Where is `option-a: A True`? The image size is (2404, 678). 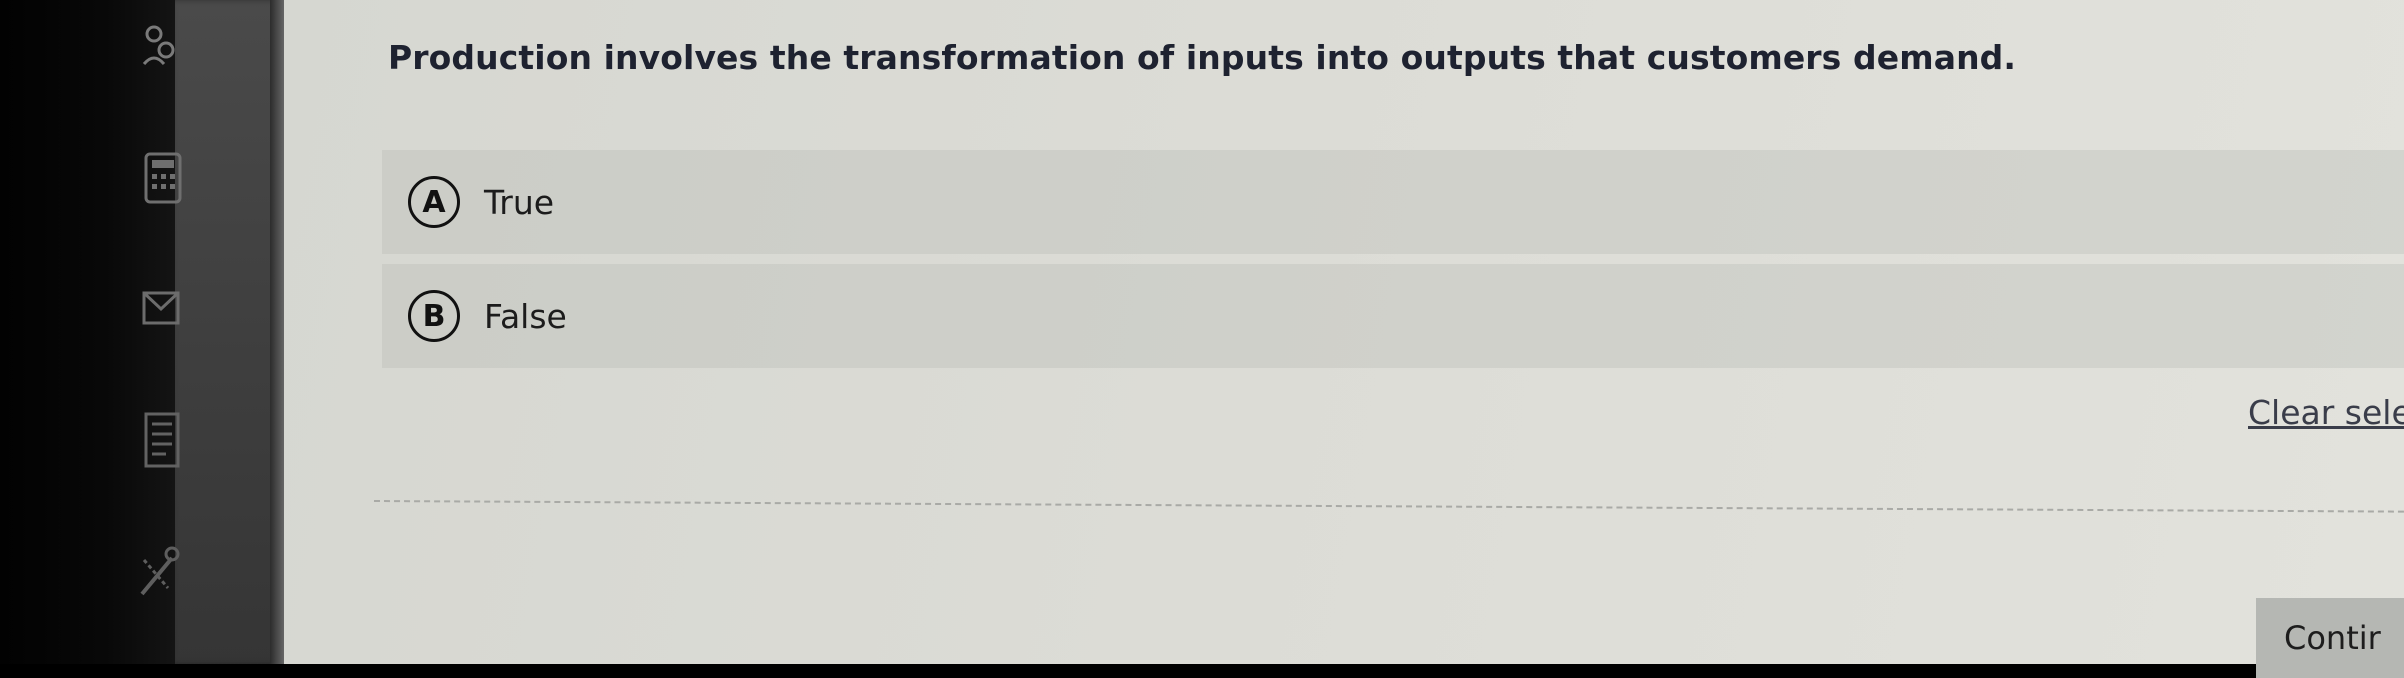 option-a: A True is located at coordinates (1393, 202).